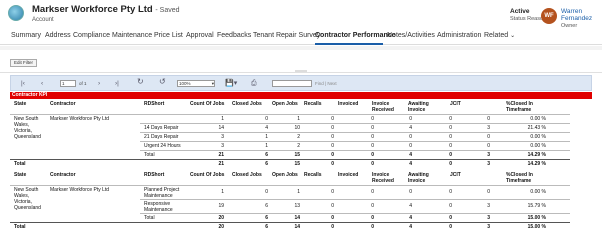 The width and height of the screenshot is (602, 240). I want to click on col-header-invoiced: Invoiced, so click(348, 104).